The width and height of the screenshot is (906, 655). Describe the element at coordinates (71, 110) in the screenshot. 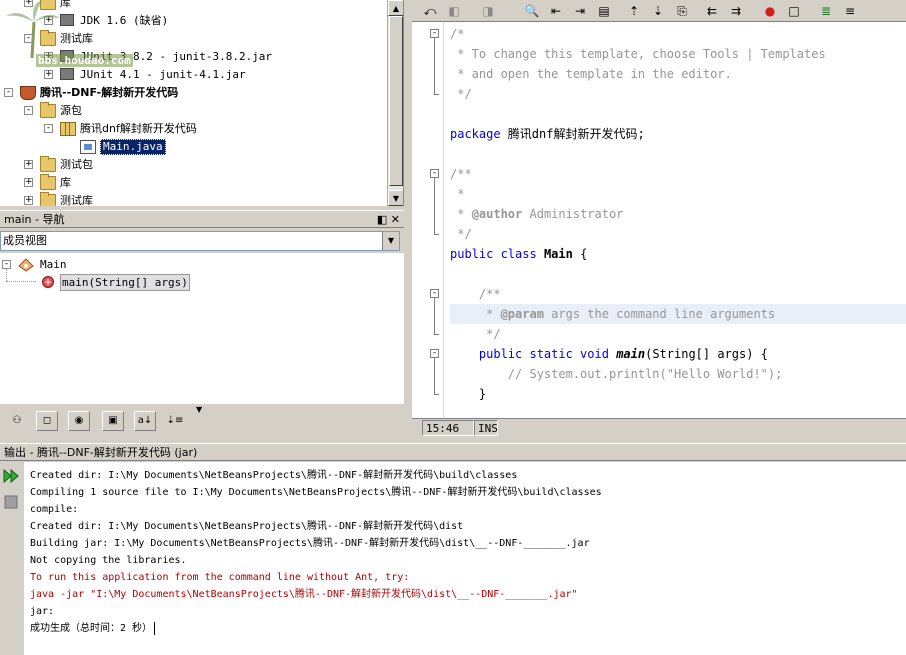

I see `project-tree-row-label: 源包` at that location.